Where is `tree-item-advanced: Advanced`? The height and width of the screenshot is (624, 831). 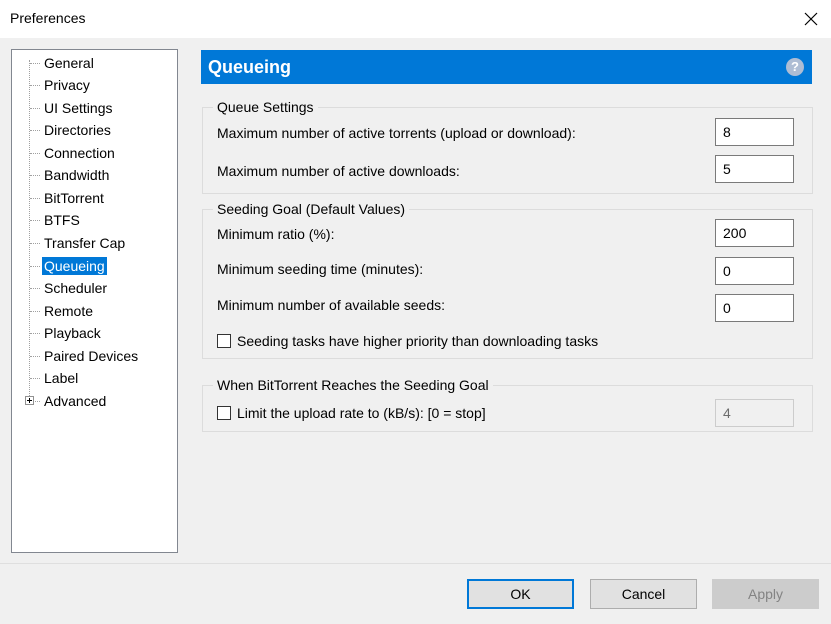
tree-item-advanced: Advanced is located at coordinates (92, 401).